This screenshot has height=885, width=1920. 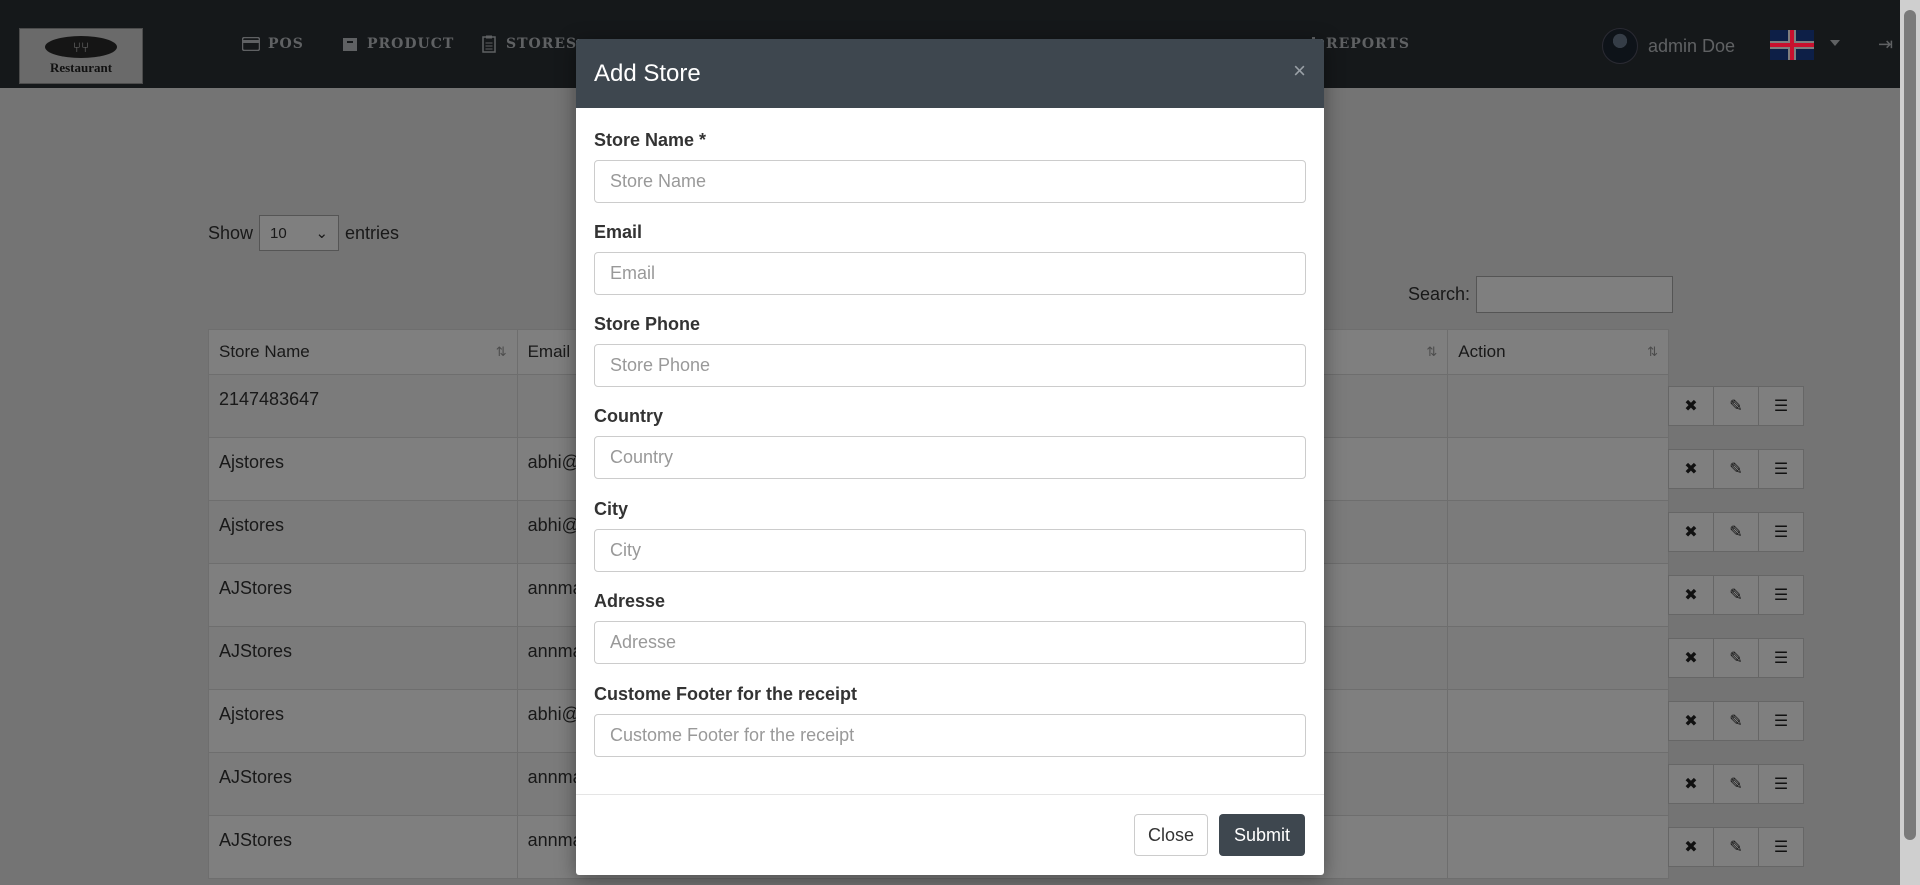 I want to click on store-phone-input: Store Phone, so click(x=950, y=365).